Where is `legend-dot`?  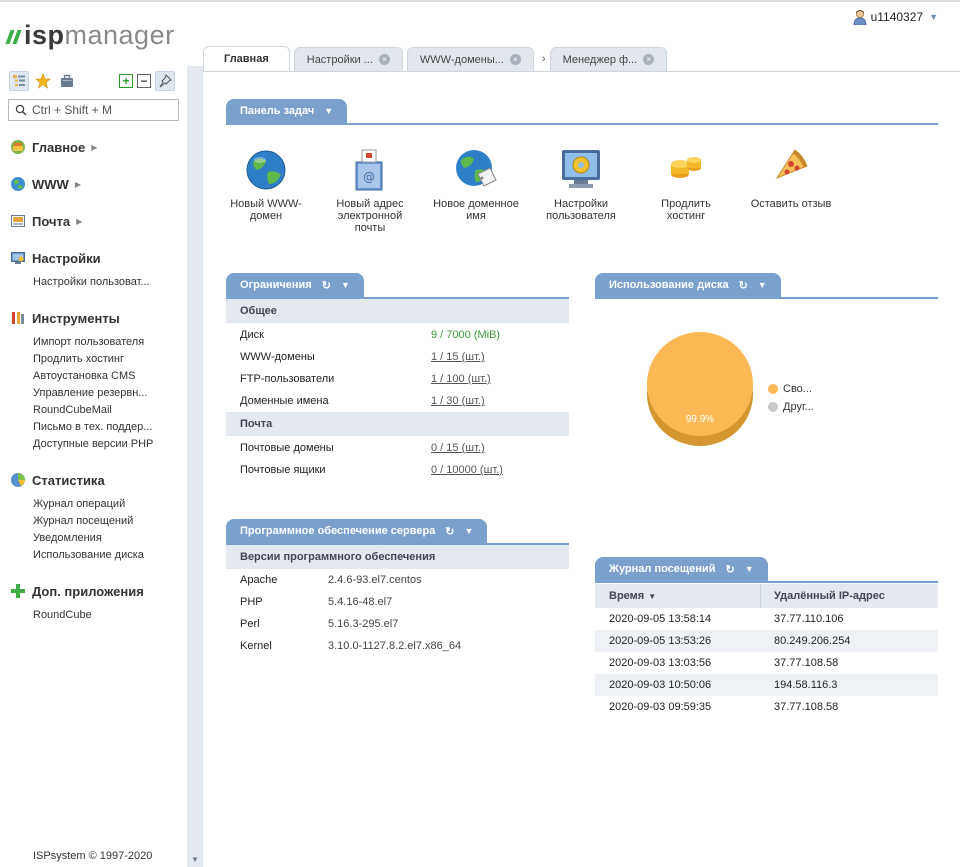 legend-dot is located at coordinates (773, 389).